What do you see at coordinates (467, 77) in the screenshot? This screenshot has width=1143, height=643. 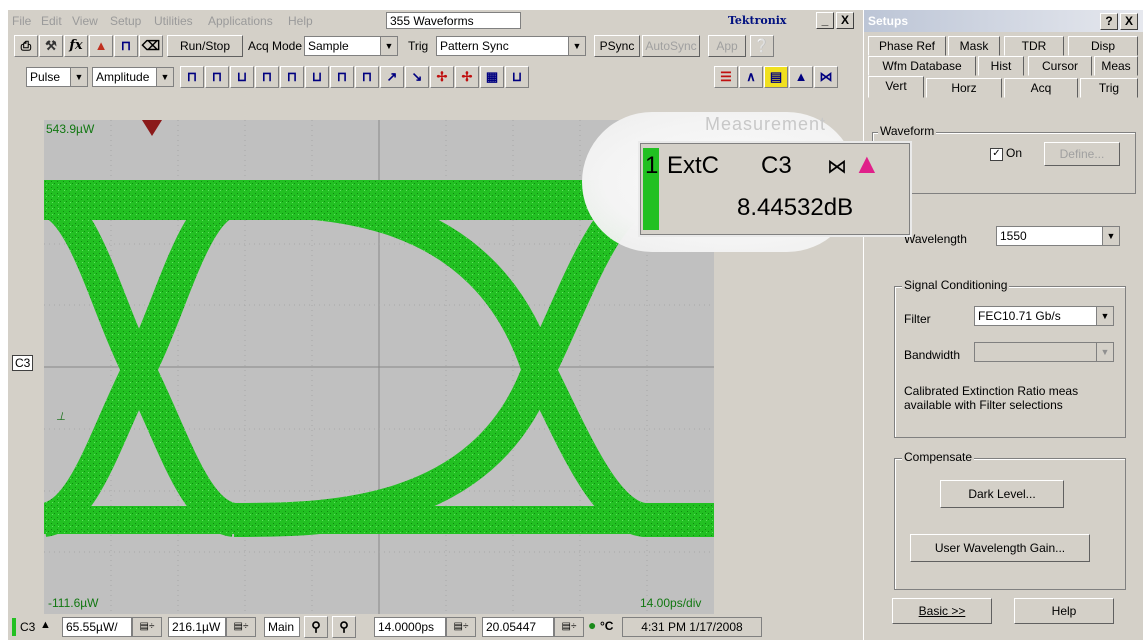 I see `jitter-rms-icon: ✢` at bounding box center [467, 77].